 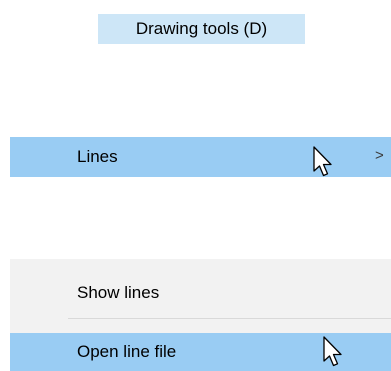 I want to click on menu-item-show-lines-label: Show lines, so click(x=118, y=292).